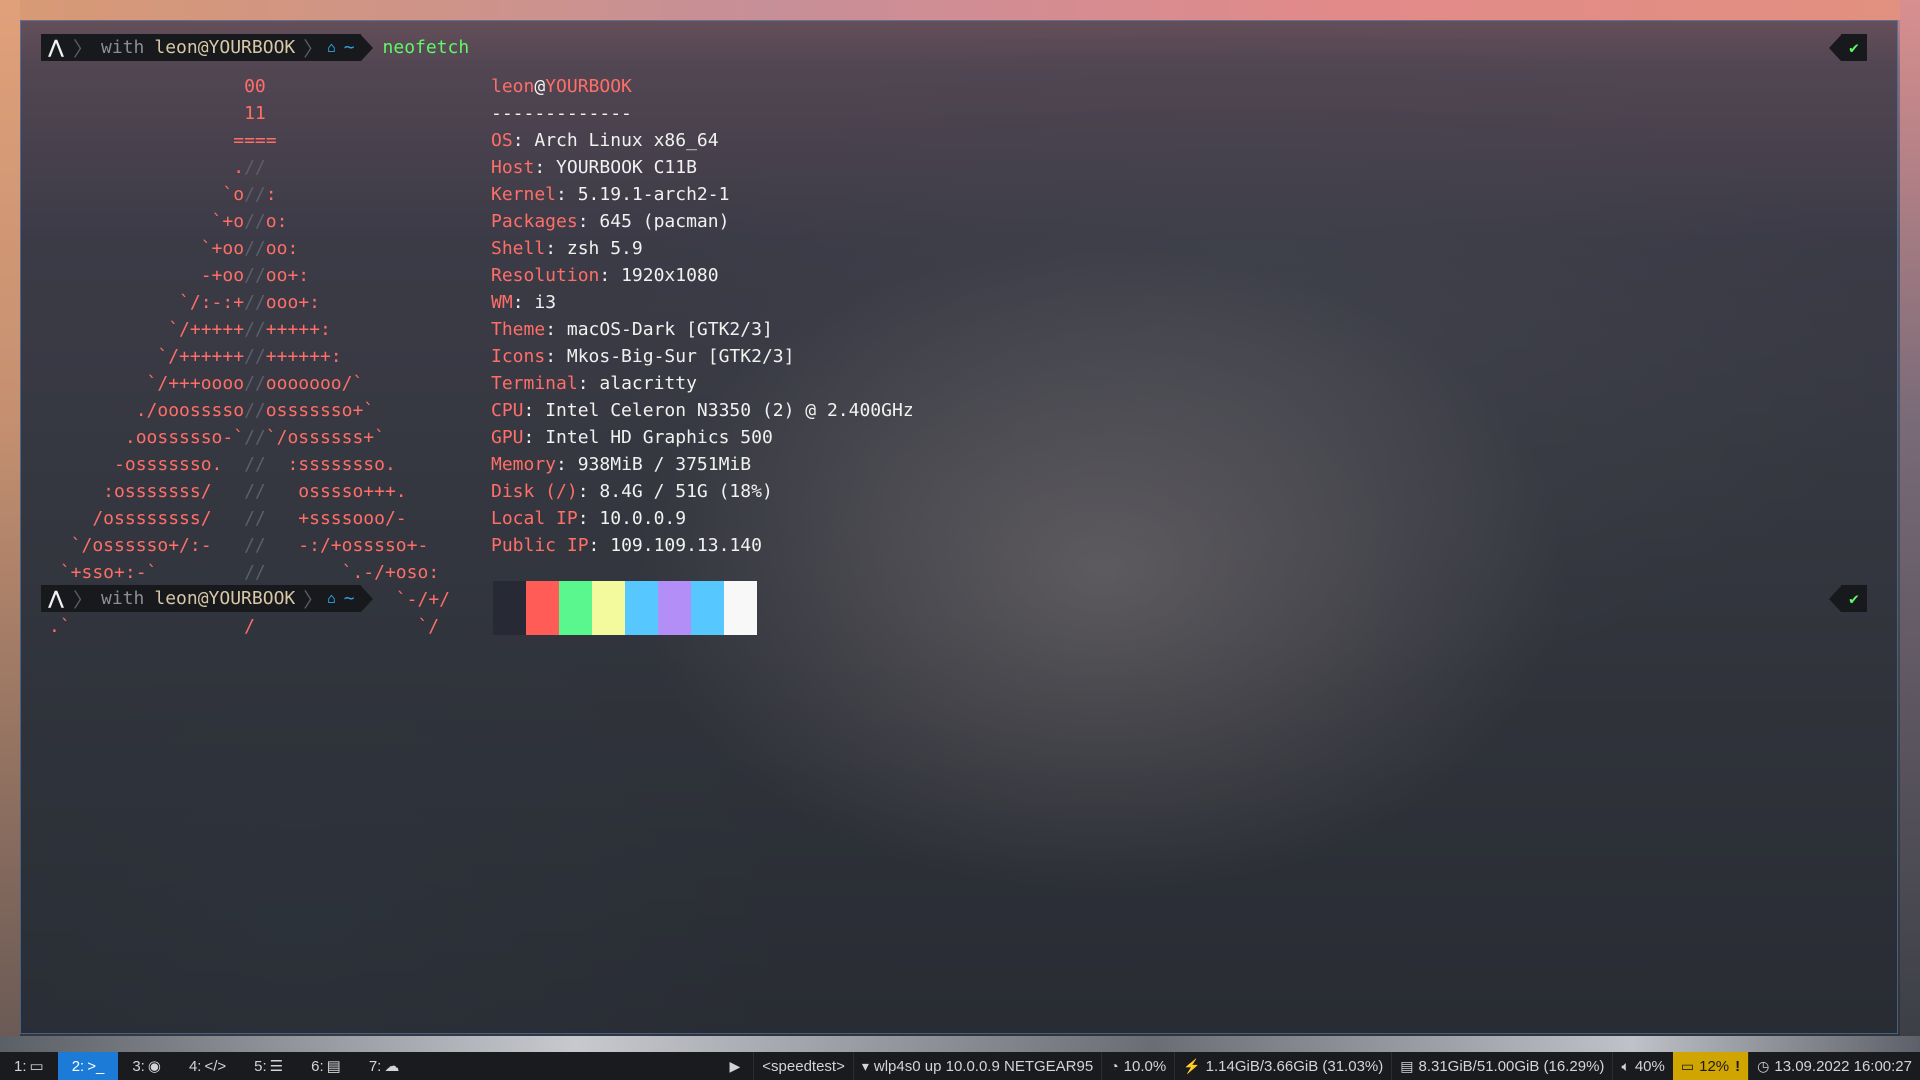  I want to click on wallpaper-top, so click(960, 10).